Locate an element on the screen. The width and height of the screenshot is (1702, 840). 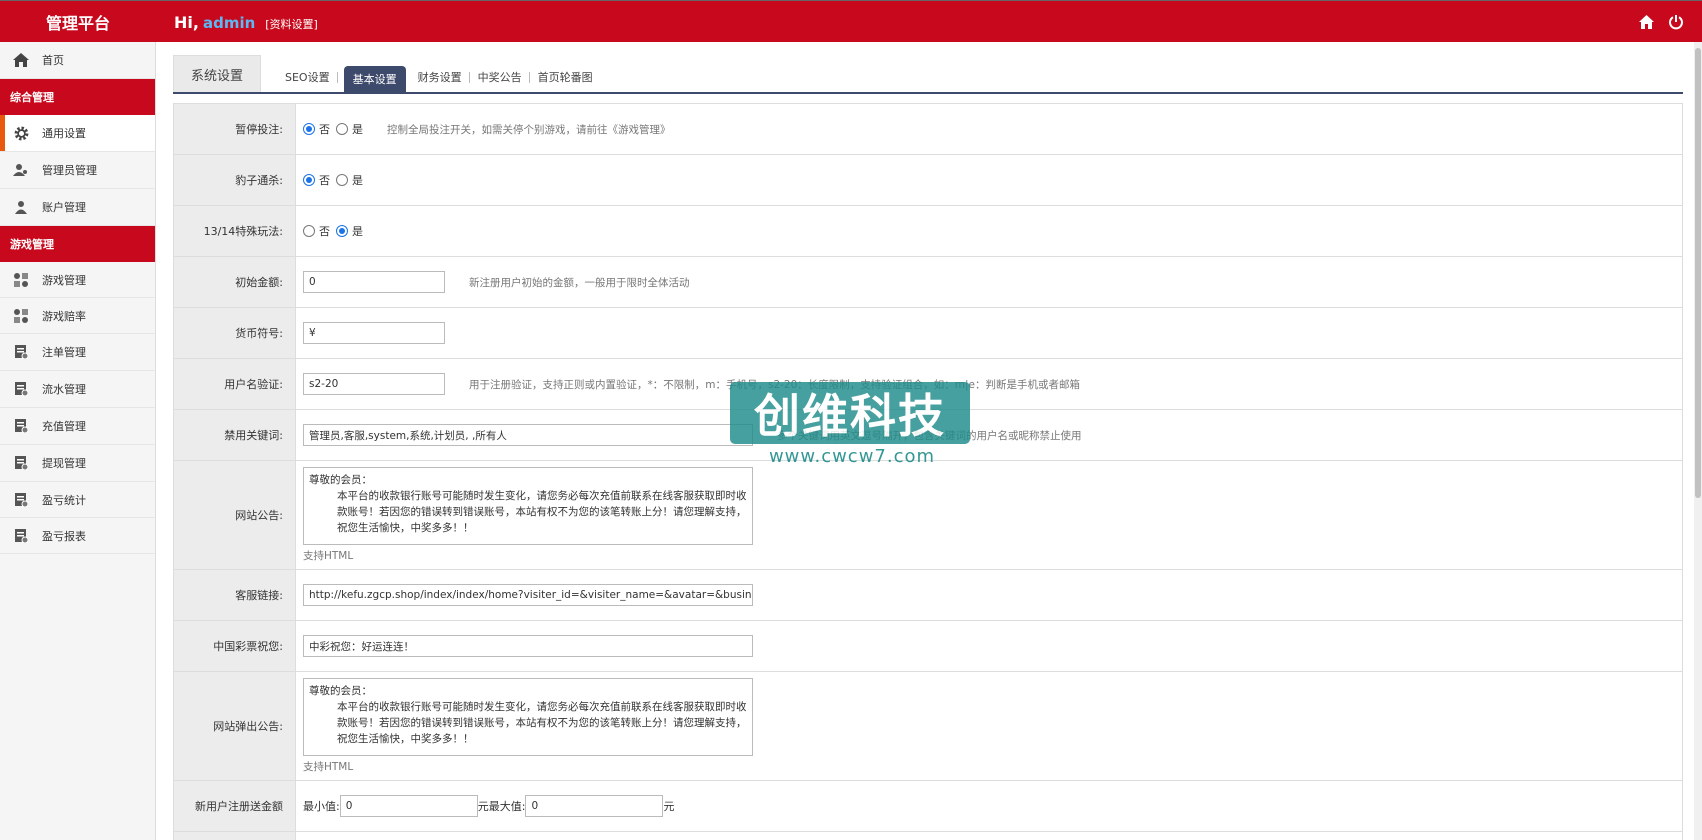
sidebar-item-game-odds: 游戏赔率 is located at coordinates (77, 316).